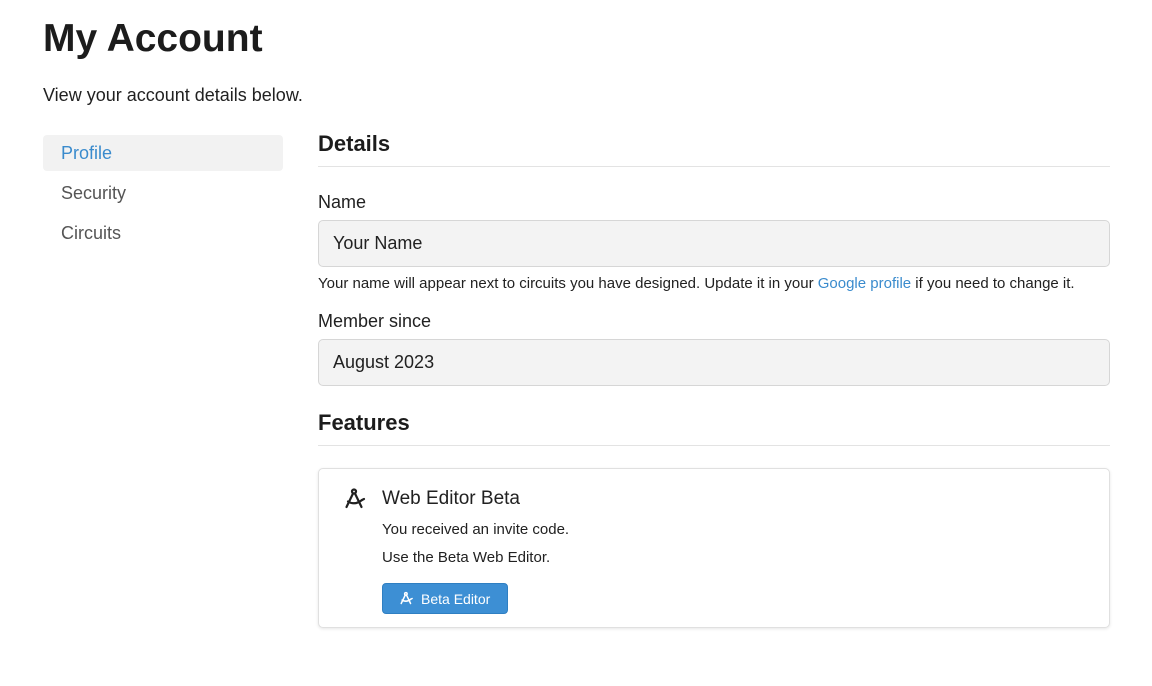 This screenshot has height=686, width=1152. Describe the element at coordinates (153, 38) in the screenshot. I see `page-title: My Account` at that location.